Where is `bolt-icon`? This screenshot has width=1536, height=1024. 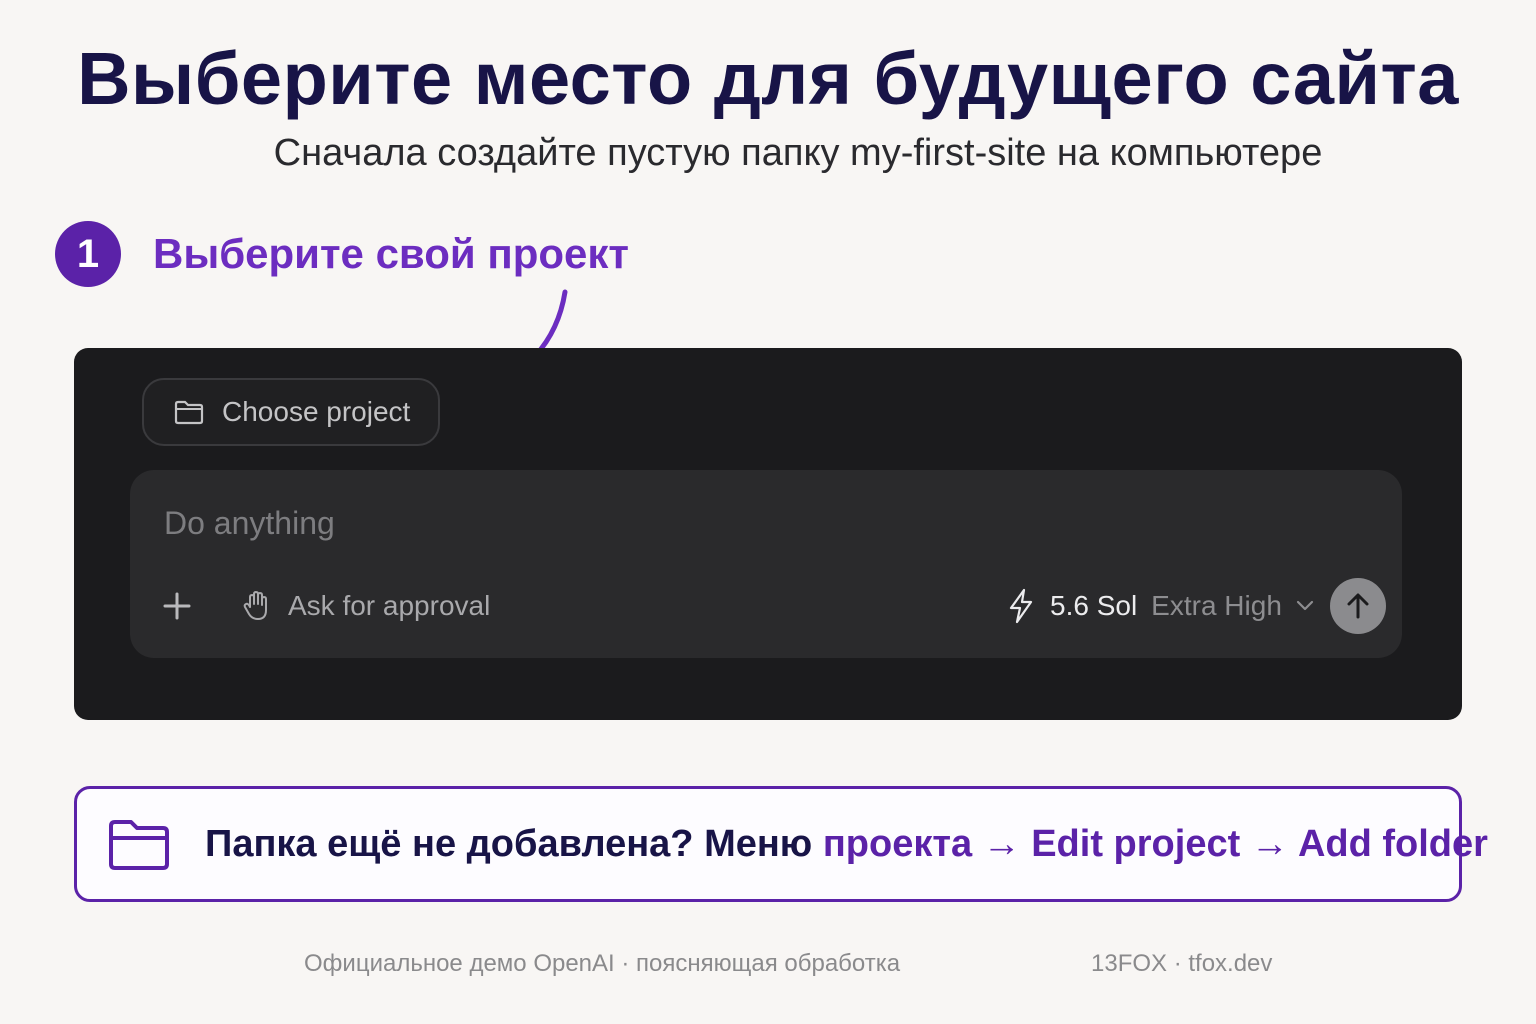
bolt-icon is located at coordinates (1021, 606).